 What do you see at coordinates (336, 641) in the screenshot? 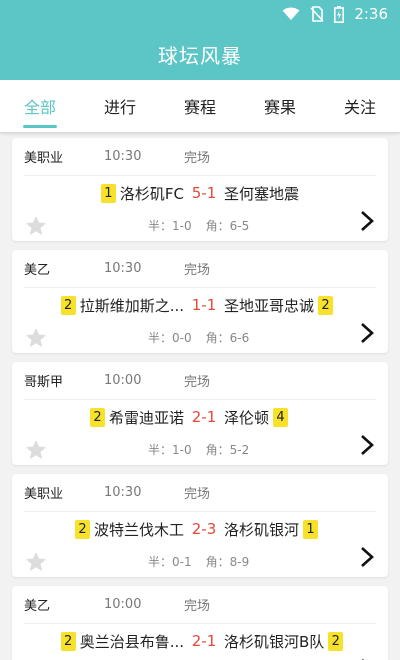
I see `away-rank-badge: 2` at bounding box center [336, 641].